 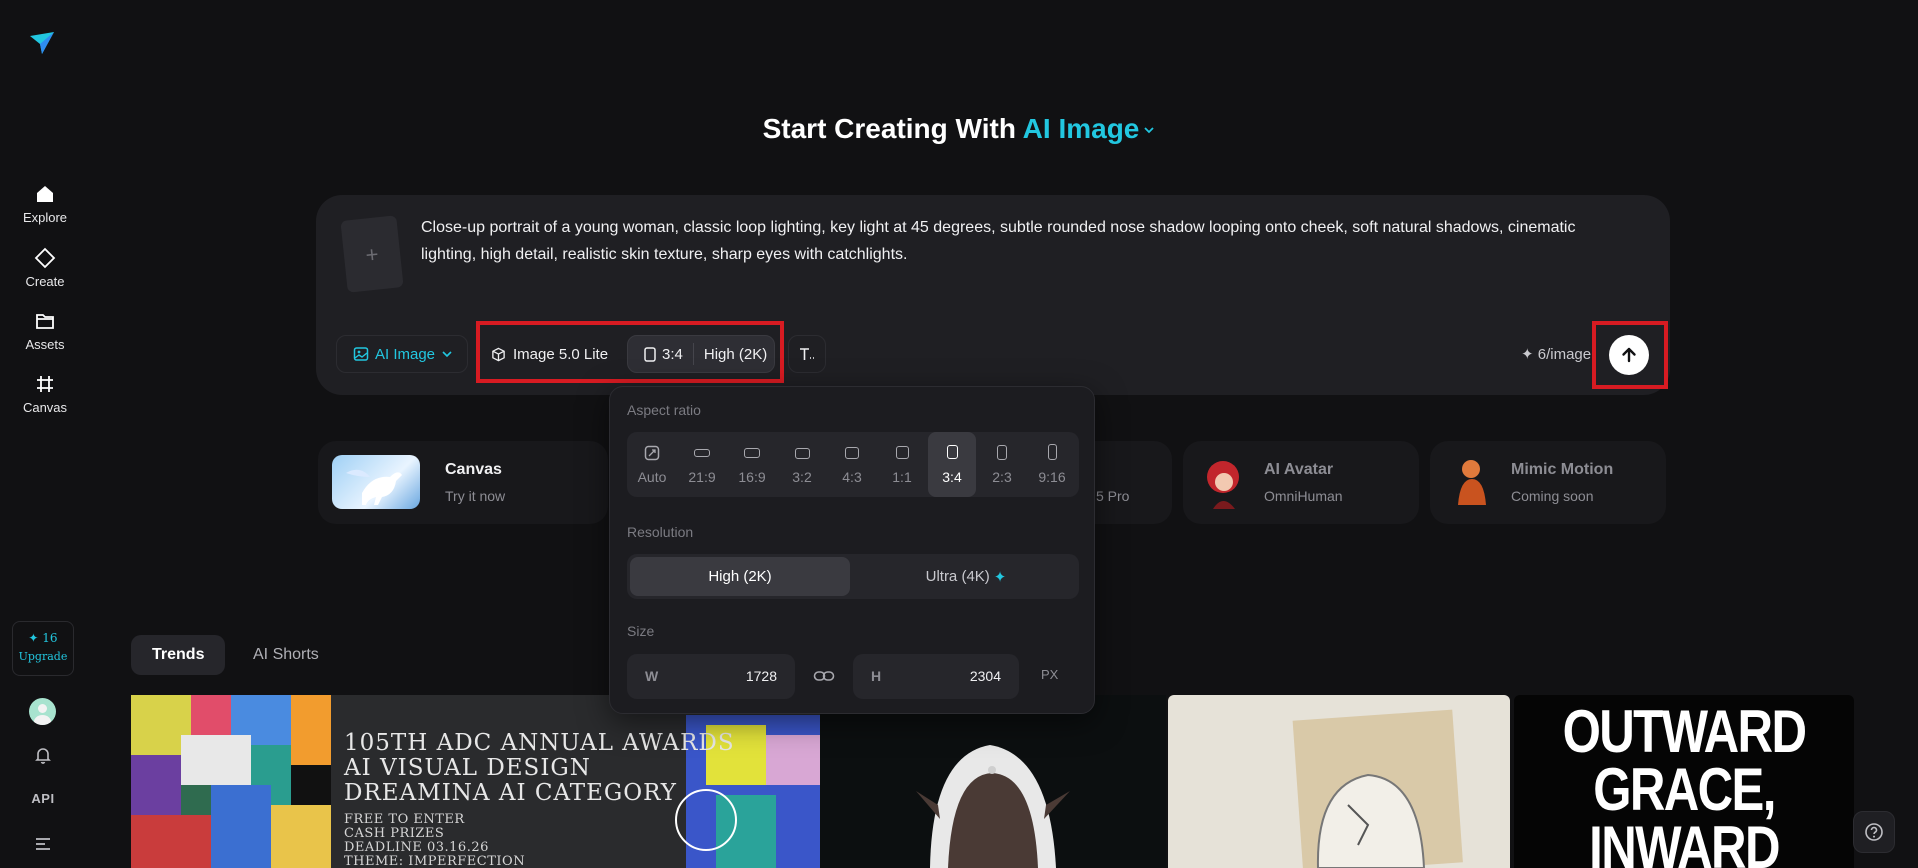 What do you see at coordinates (824, 676) in the screenshot?
I see `link-icon` at bounding box center [824, 676].